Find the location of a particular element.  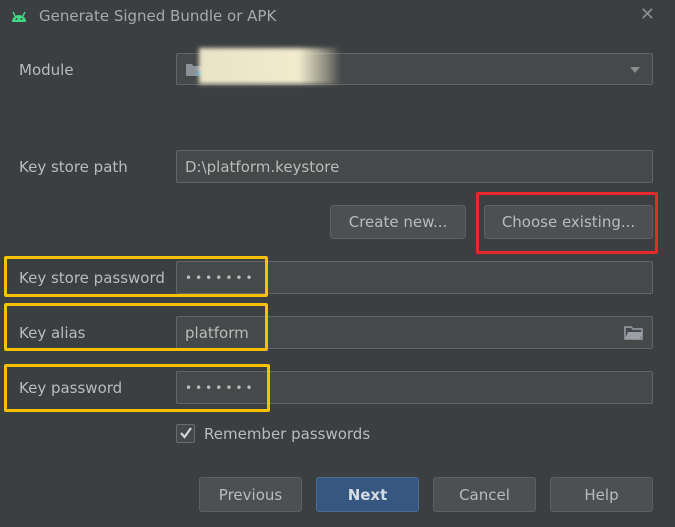

title-bar: Generate Signed Bundle or APK ✕ is located at coordinates (337, 17).